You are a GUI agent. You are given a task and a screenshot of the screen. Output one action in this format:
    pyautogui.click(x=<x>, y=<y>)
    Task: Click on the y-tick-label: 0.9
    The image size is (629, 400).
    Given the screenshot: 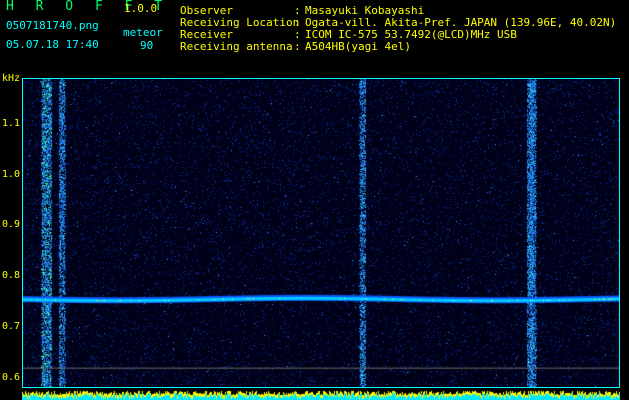 What is the action you would take?
    pyautogui.click(x=11, y=225)
    